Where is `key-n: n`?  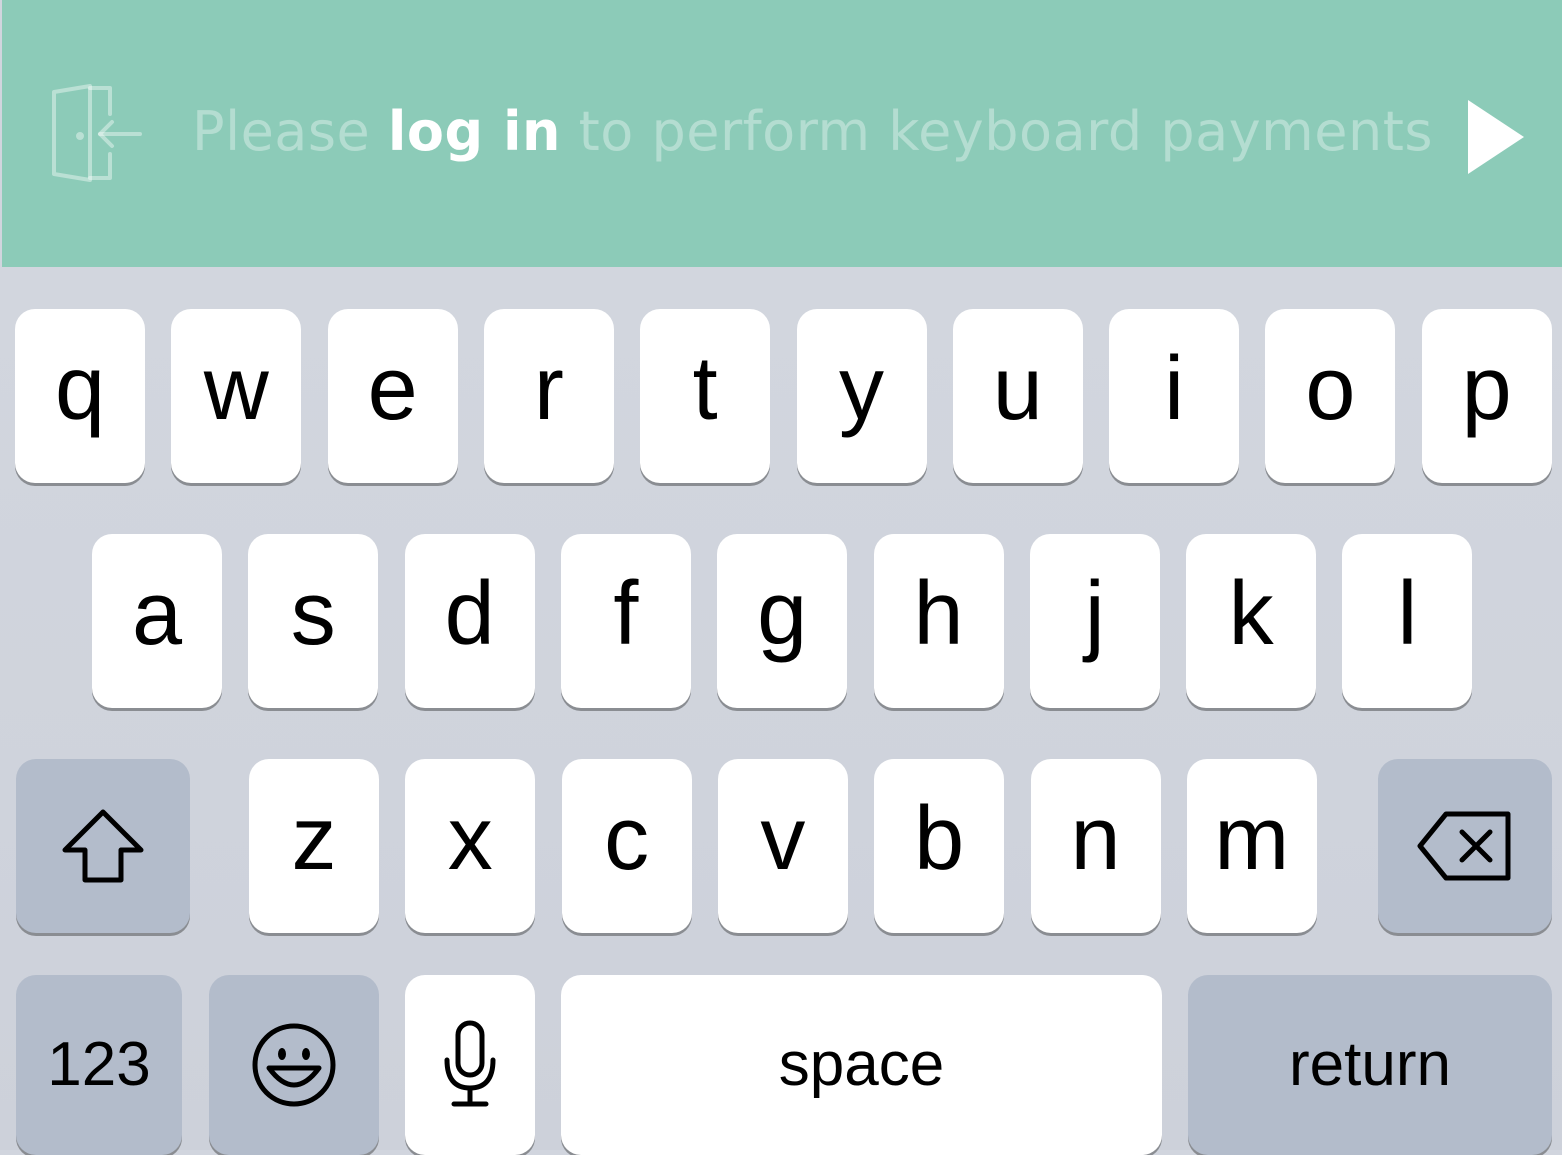 key-n: n is located at coordinates (1095, 846).